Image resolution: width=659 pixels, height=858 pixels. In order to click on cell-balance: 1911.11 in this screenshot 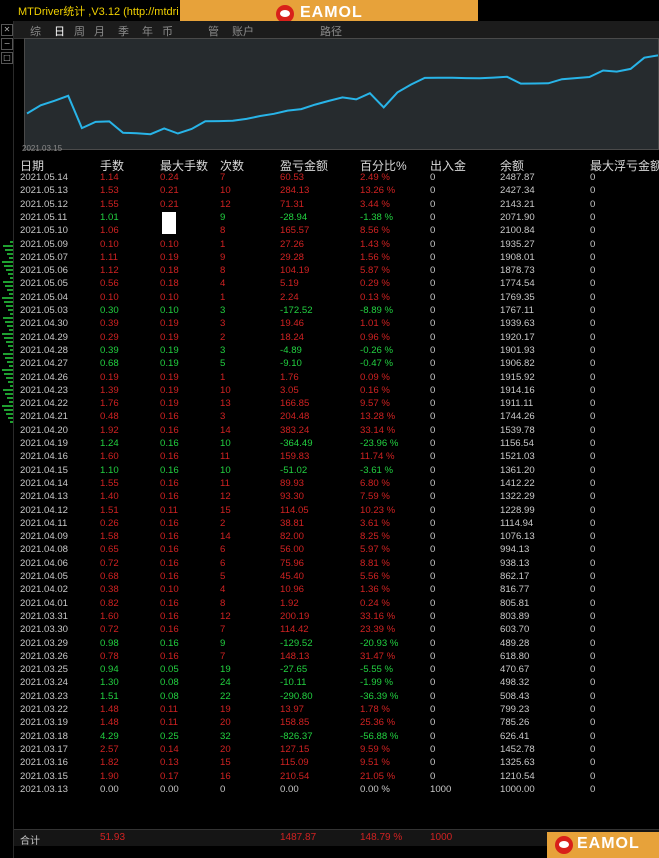, I will do `click(517, 404)`.